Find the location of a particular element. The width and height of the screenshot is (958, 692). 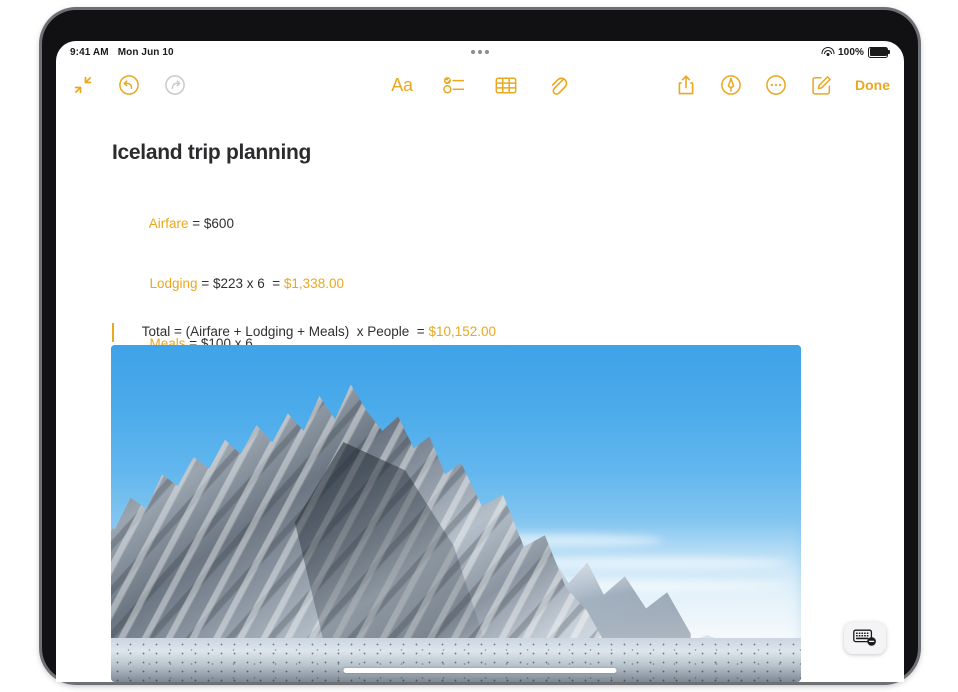

done-button: Done is located at coordinates (871, 85).